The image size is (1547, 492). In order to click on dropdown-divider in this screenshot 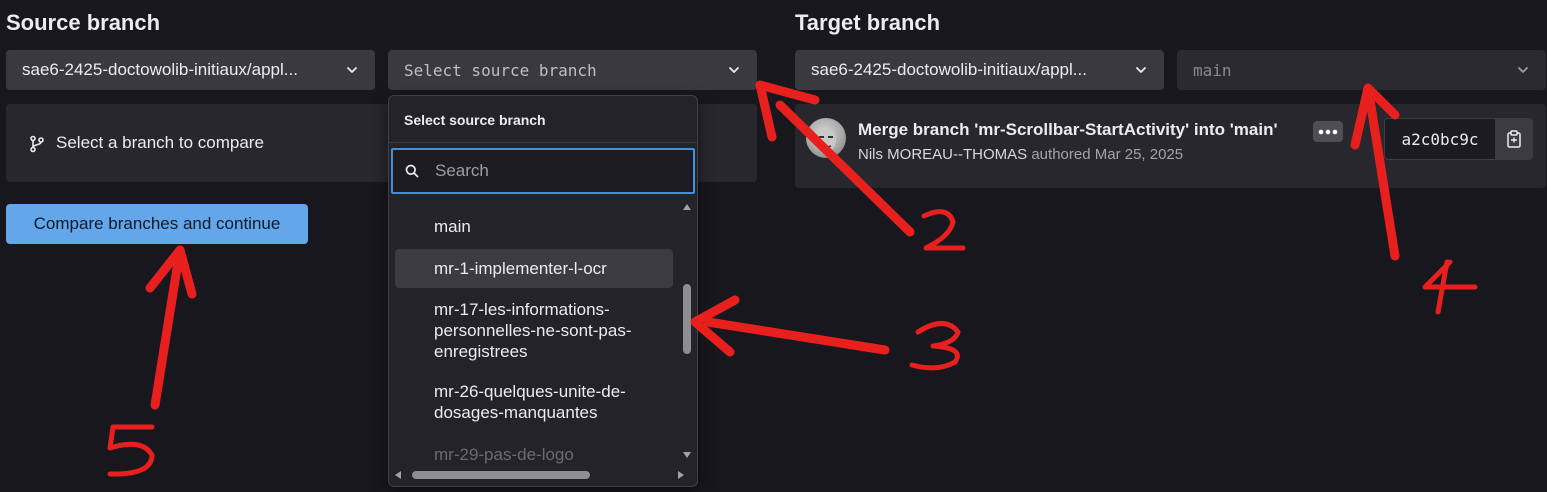, I will do `click(543, 142)`.